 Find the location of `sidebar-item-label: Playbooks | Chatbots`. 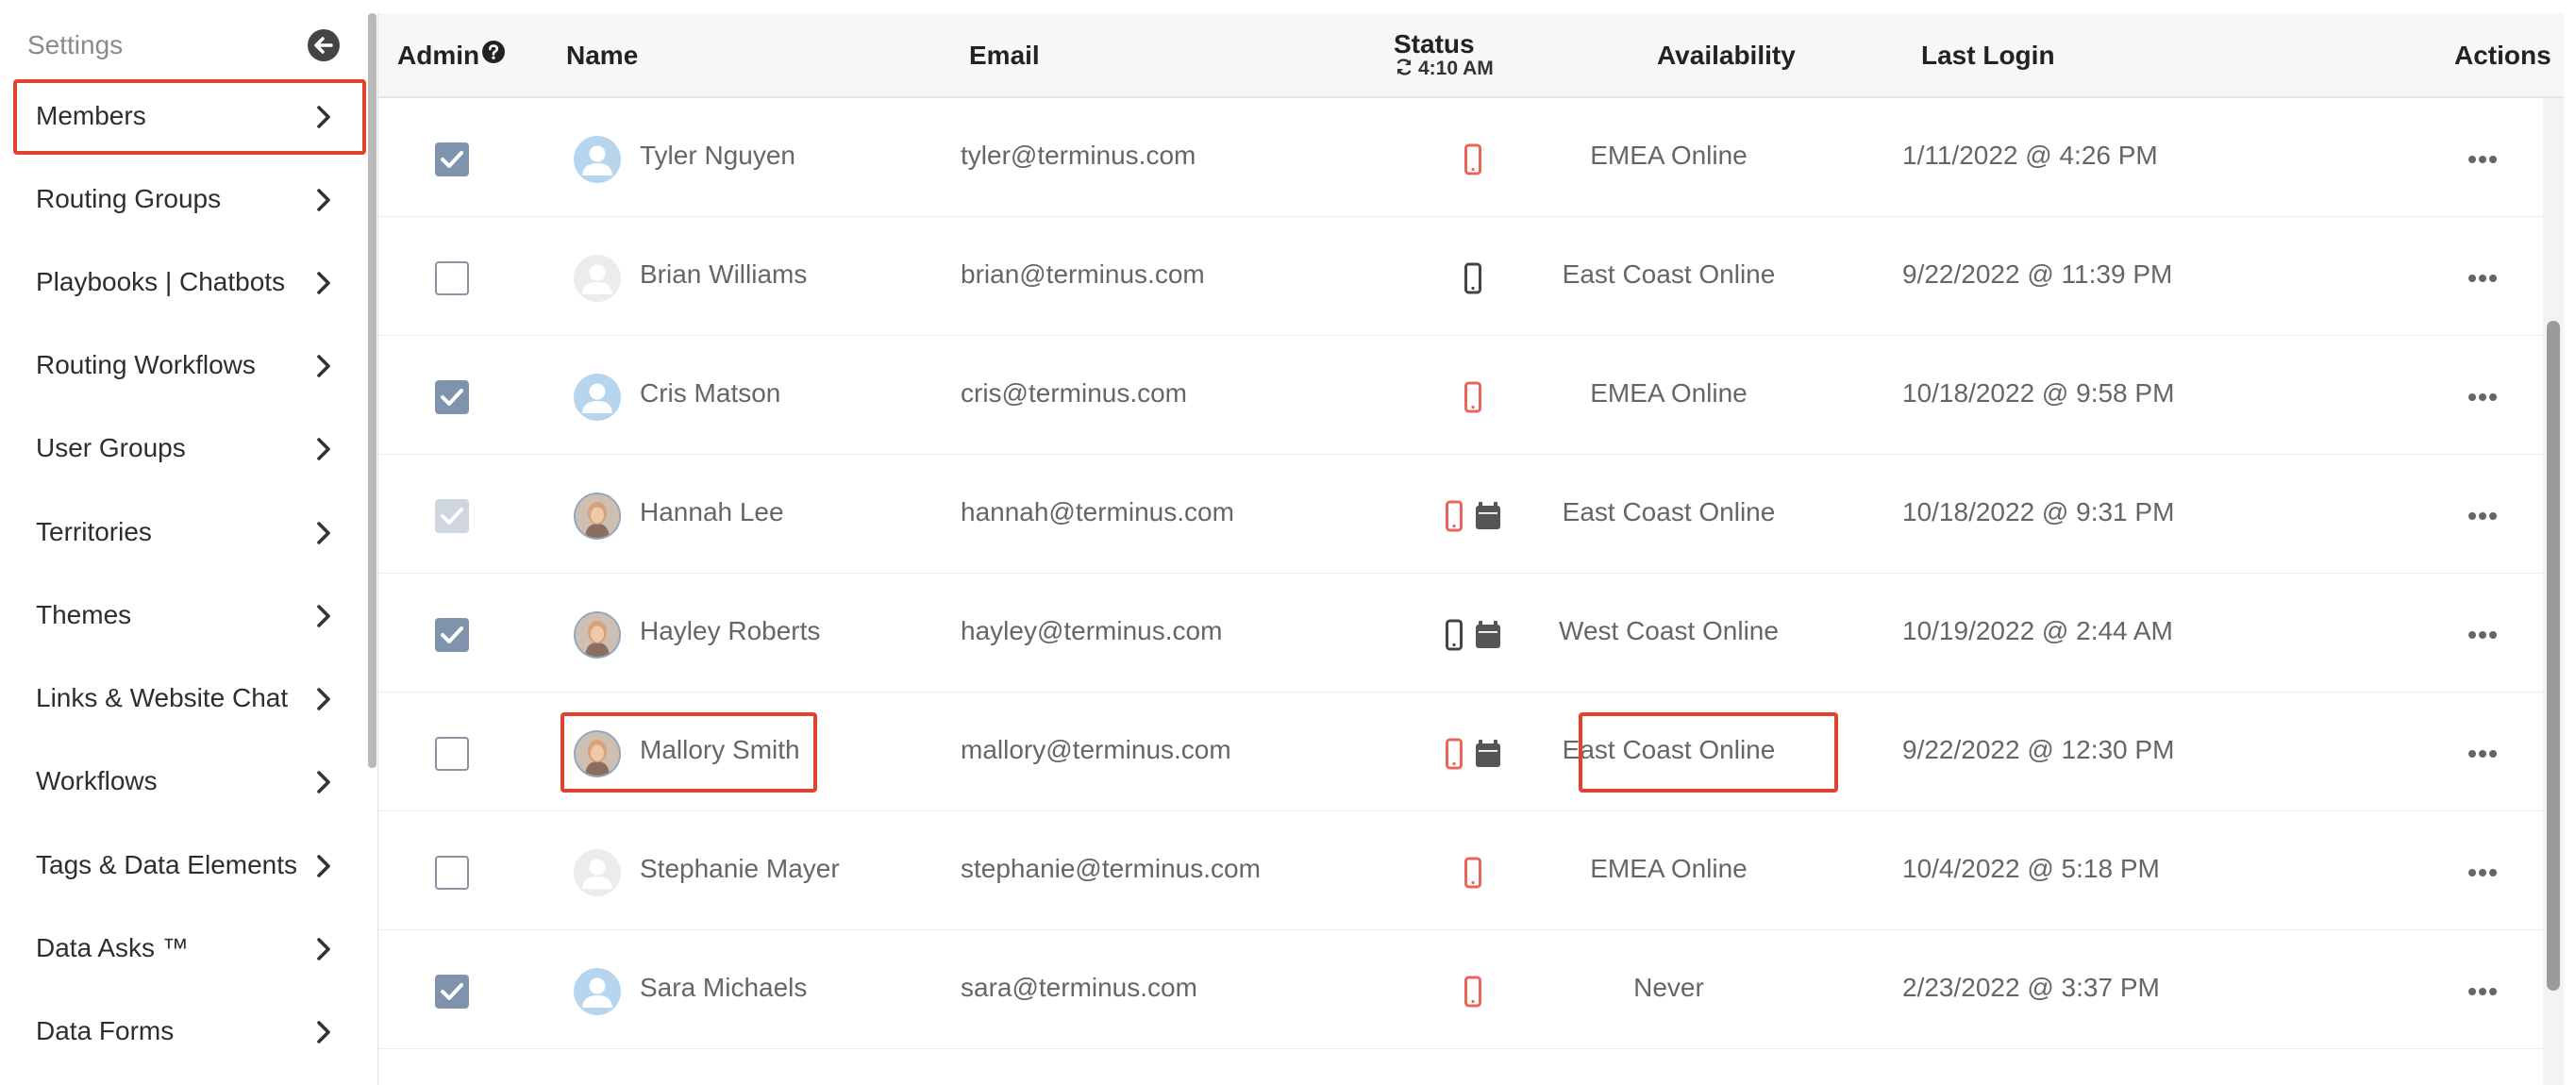

sidebar-item-label: Playbooks | Chatbots is located at coordinates (161, 281).